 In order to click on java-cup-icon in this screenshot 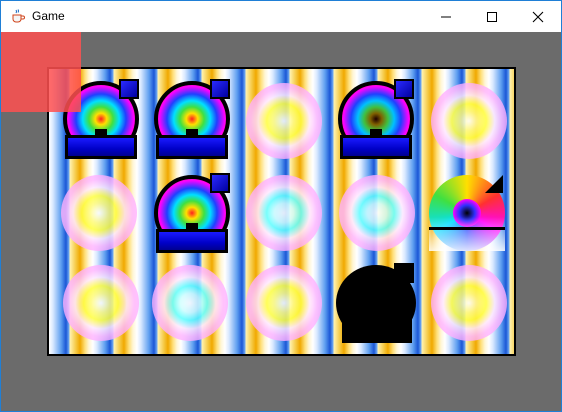, I will do `click(18, 16)`.